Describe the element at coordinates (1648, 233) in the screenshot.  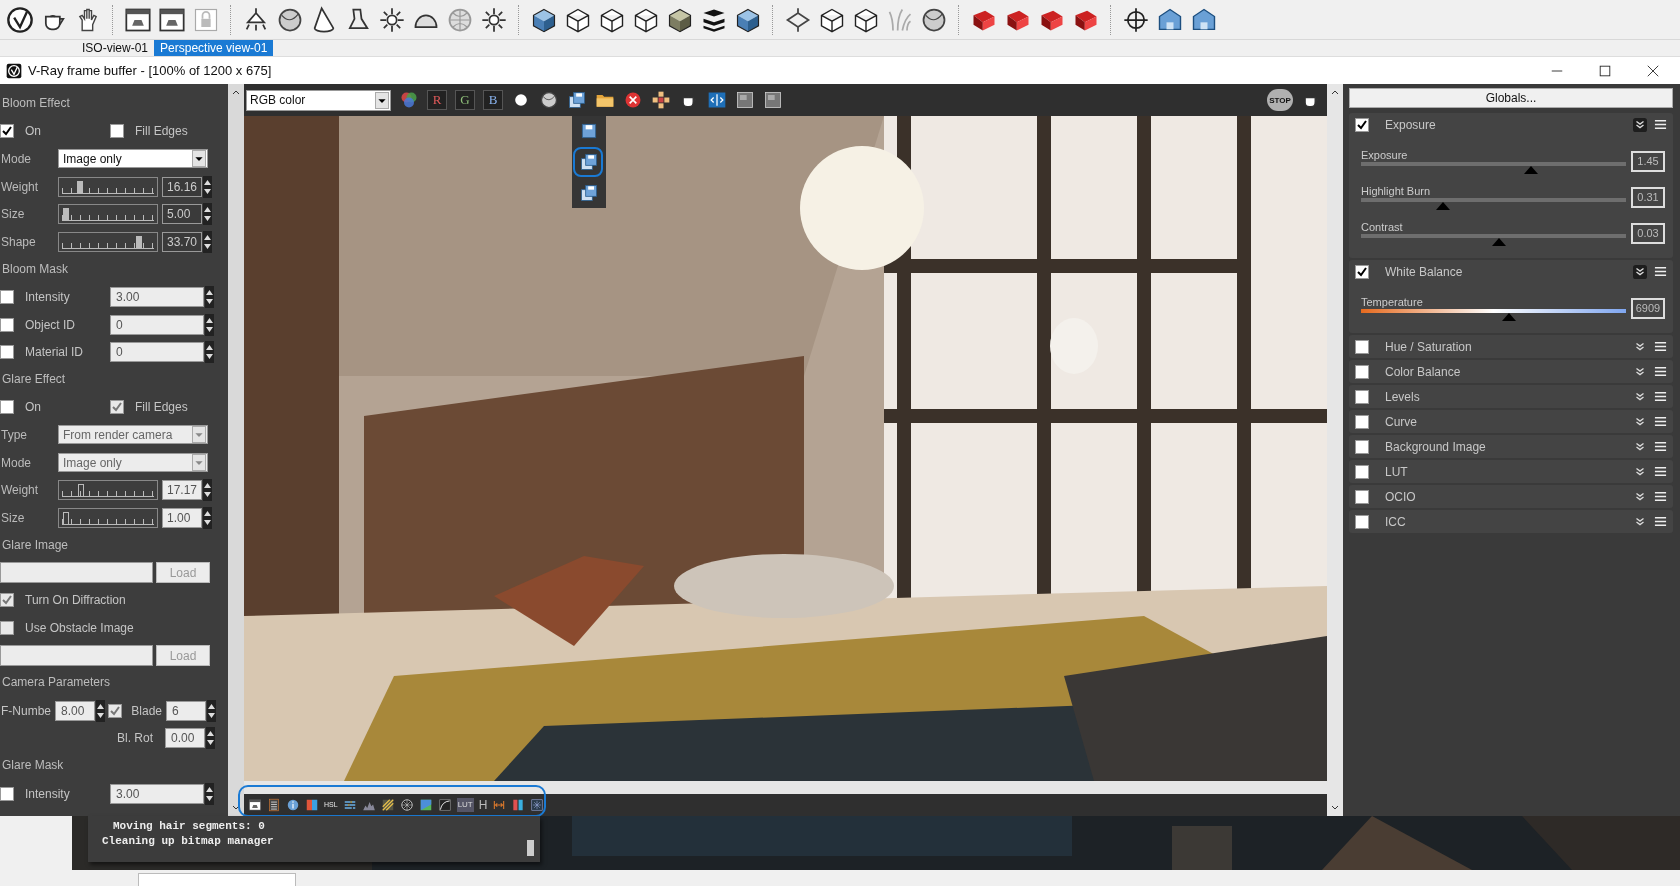
I see `value-field: 0.03` at that location.